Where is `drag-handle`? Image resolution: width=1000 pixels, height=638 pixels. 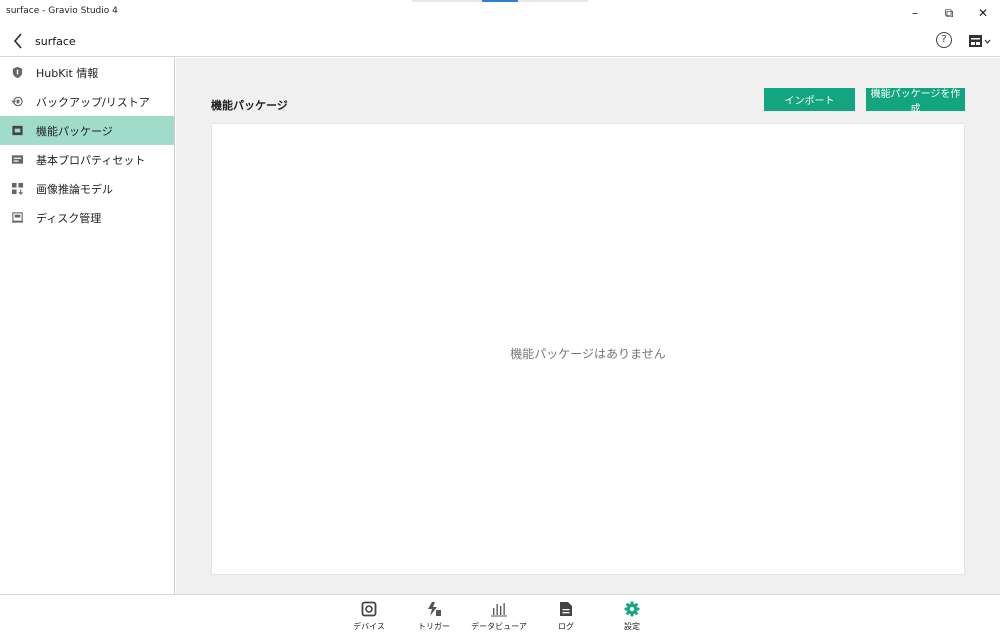
drag-handle is located at coordinates (500, 1).